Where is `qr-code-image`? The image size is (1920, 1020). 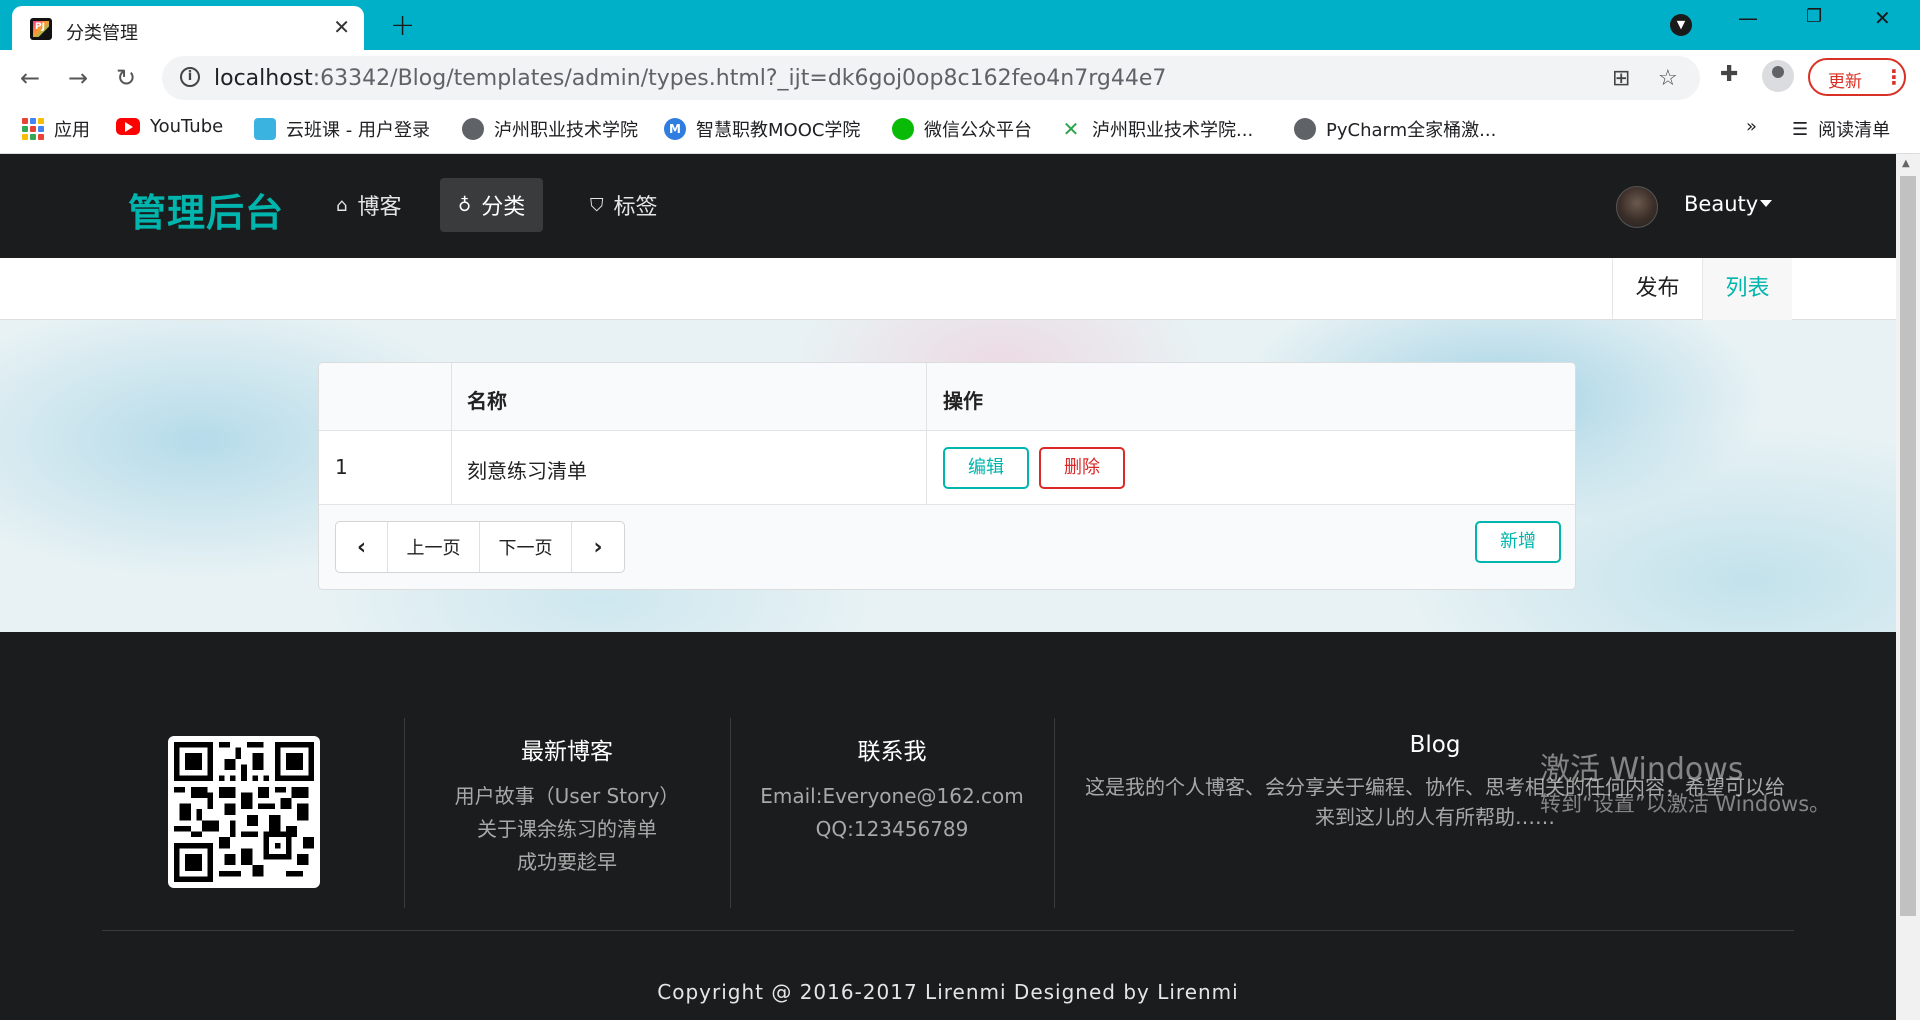 qr-code-image is located at coordinates (244, 812).